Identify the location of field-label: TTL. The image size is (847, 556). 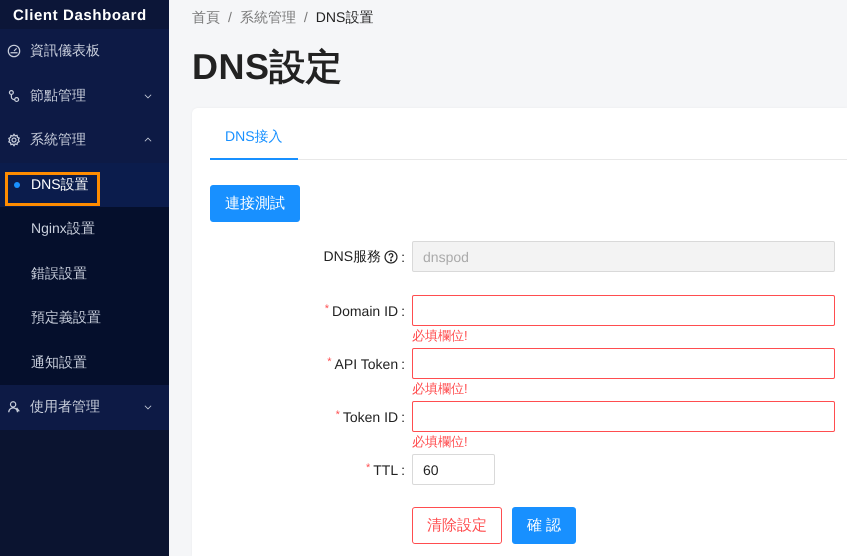
(385, 470).